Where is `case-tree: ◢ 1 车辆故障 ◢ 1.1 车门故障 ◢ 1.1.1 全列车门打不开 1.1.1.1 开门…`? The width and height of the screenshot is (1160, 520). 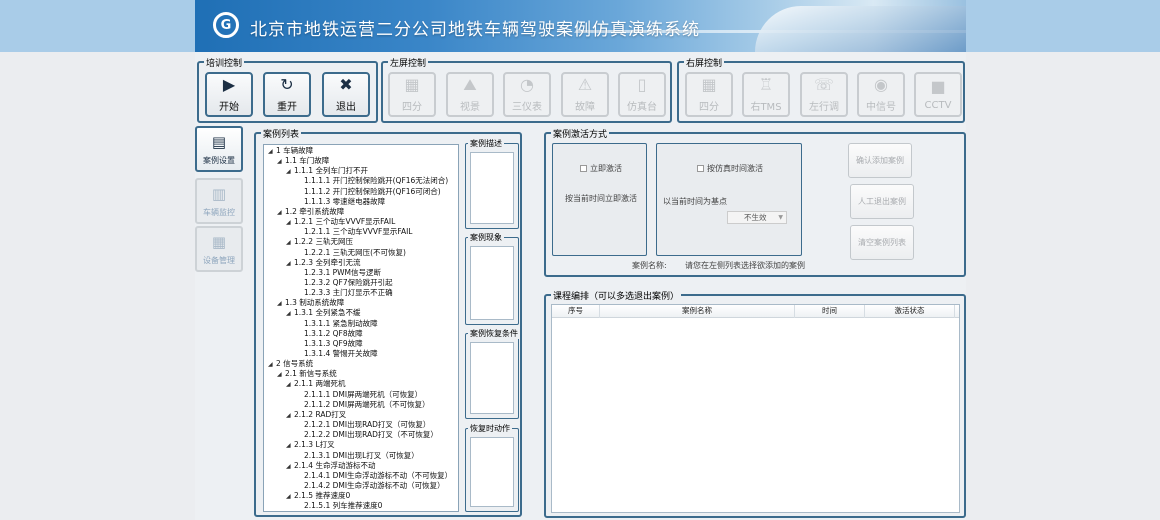 case-tree: ◢ 1 车辆故障 ◢ 1.1 车门故障 ◢ 1.1.1 全列车门打不开 1.1.1.1 开门… is located at coordinates (361, 328).